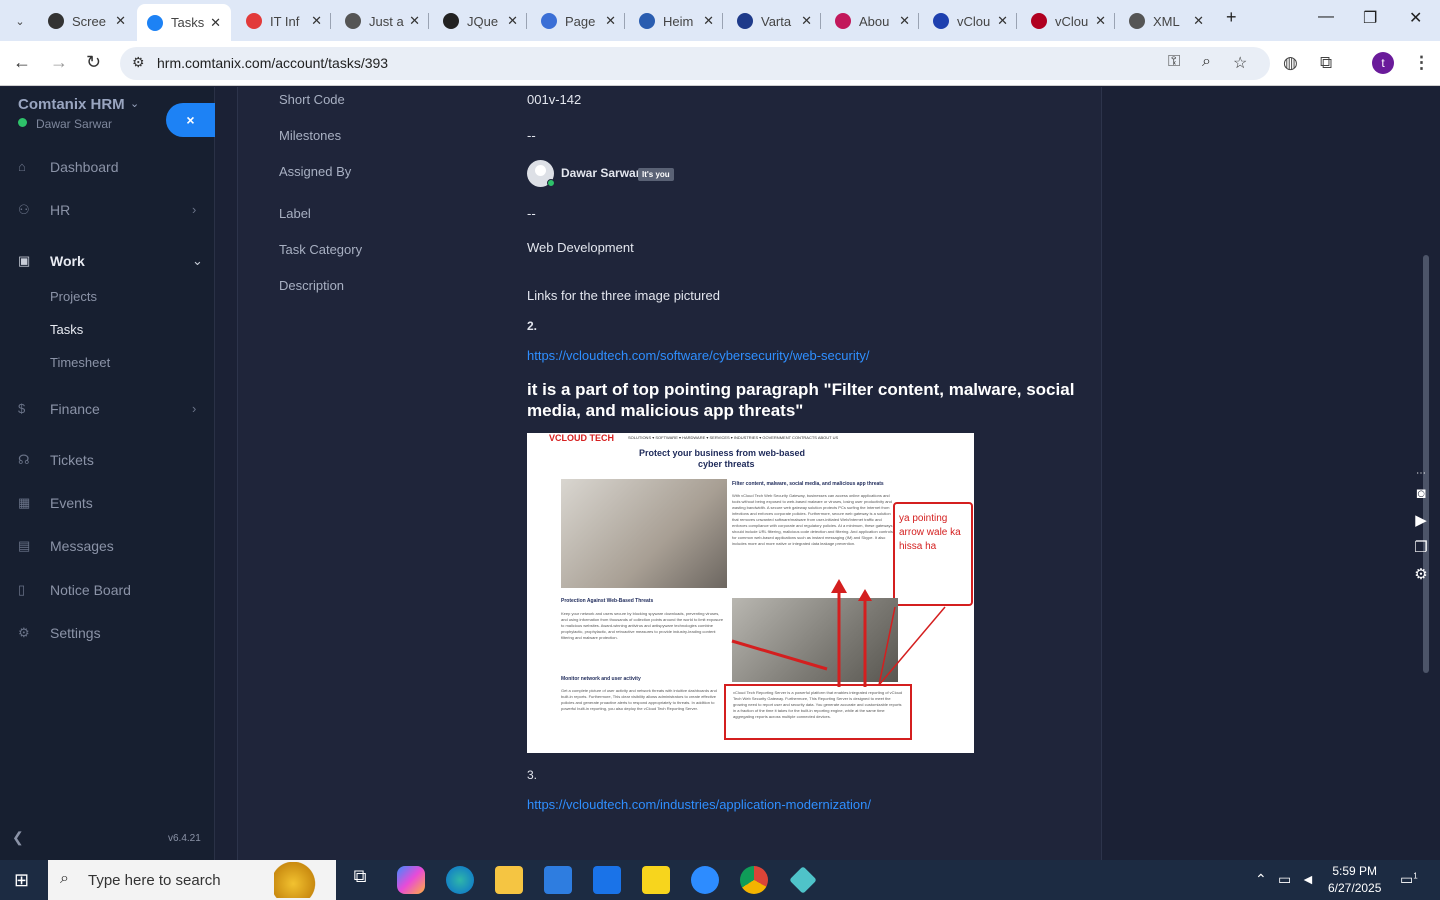 The width and height of the screenshot is (1440, 900). What do you see at coordinates (705, 880) in the screenshot?
I see `zoom-app-icon` at bounding box center [705, 880].